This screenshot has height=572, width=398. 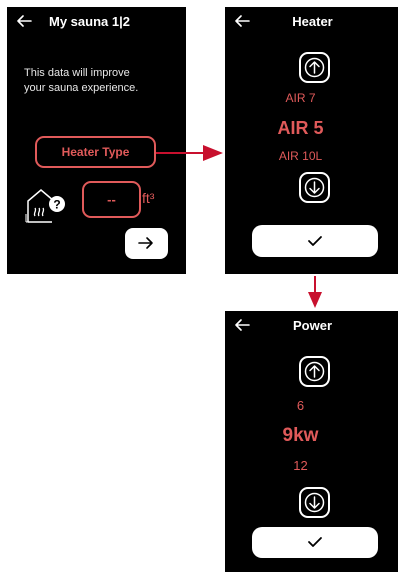 I want to click on next-arrow-icon, so click(x=145, y=243).